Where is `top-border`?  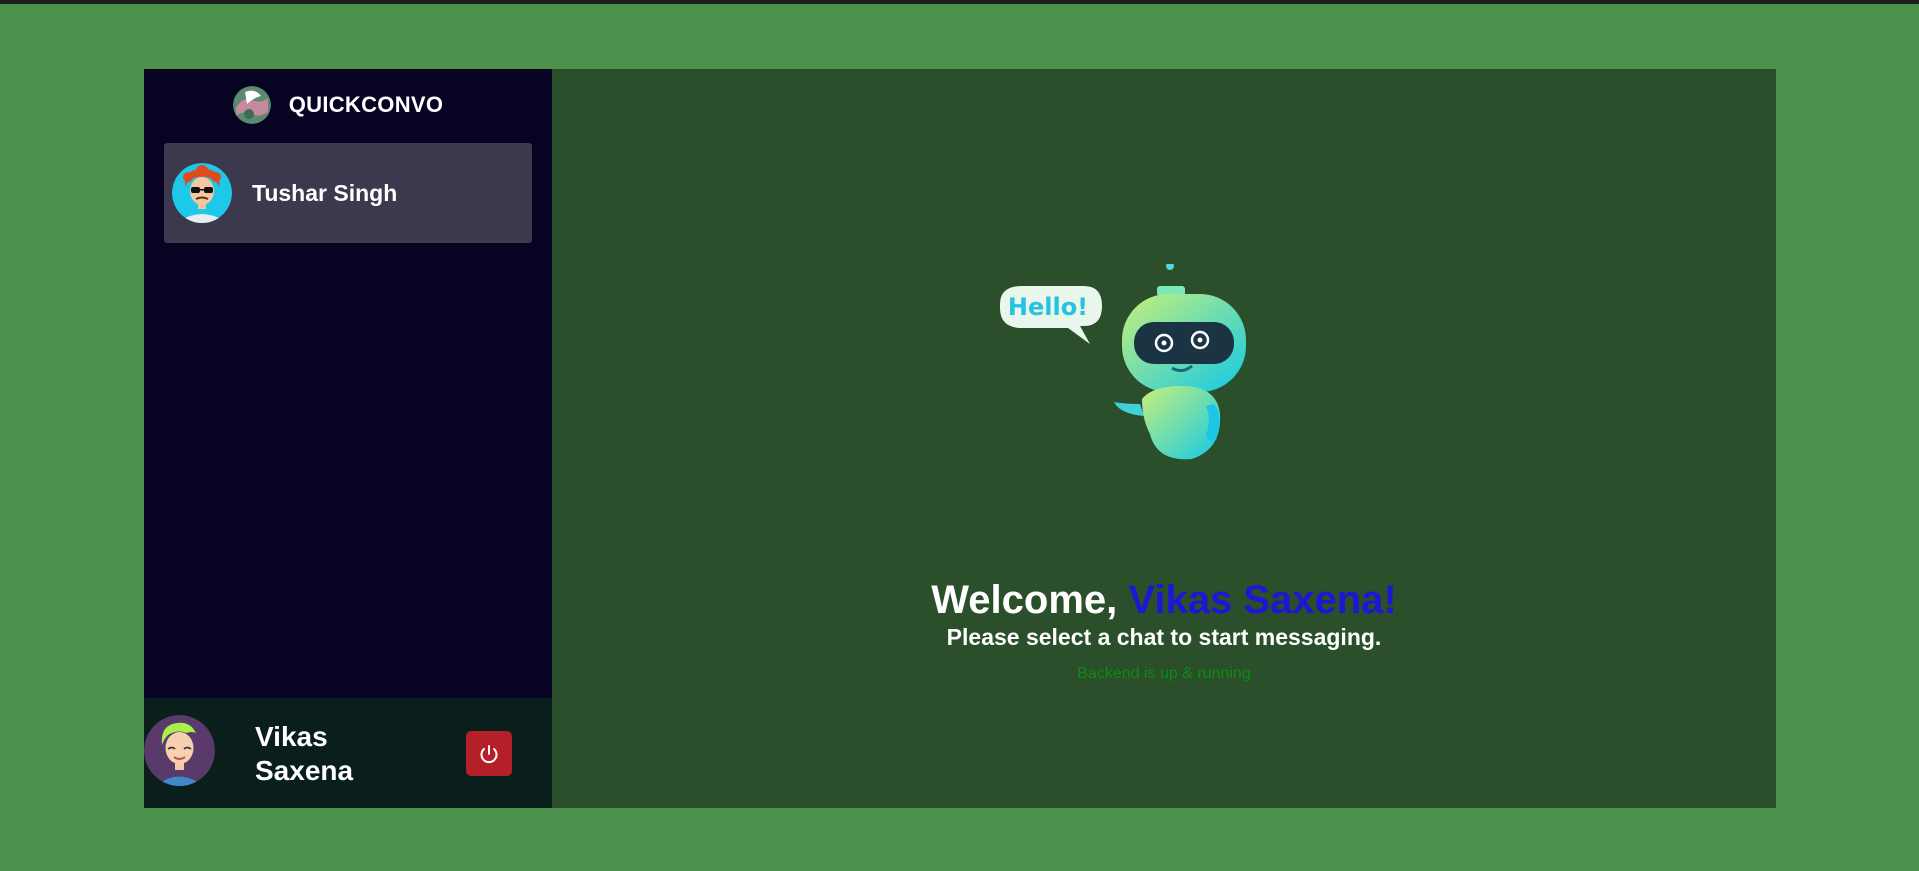
top-border is located at coordinates (959, 2).